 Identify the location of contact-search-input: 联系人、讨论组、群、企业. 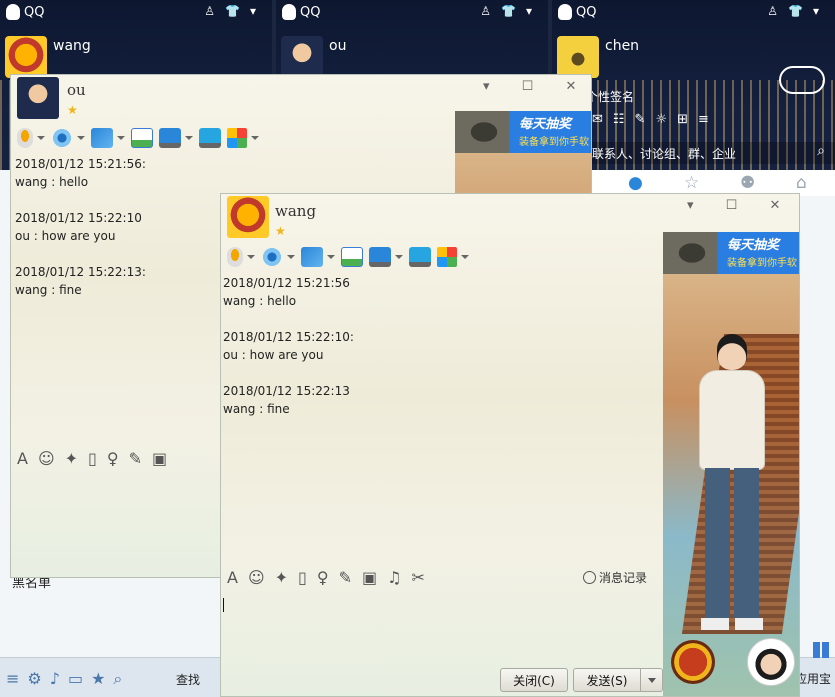
(693, 153).